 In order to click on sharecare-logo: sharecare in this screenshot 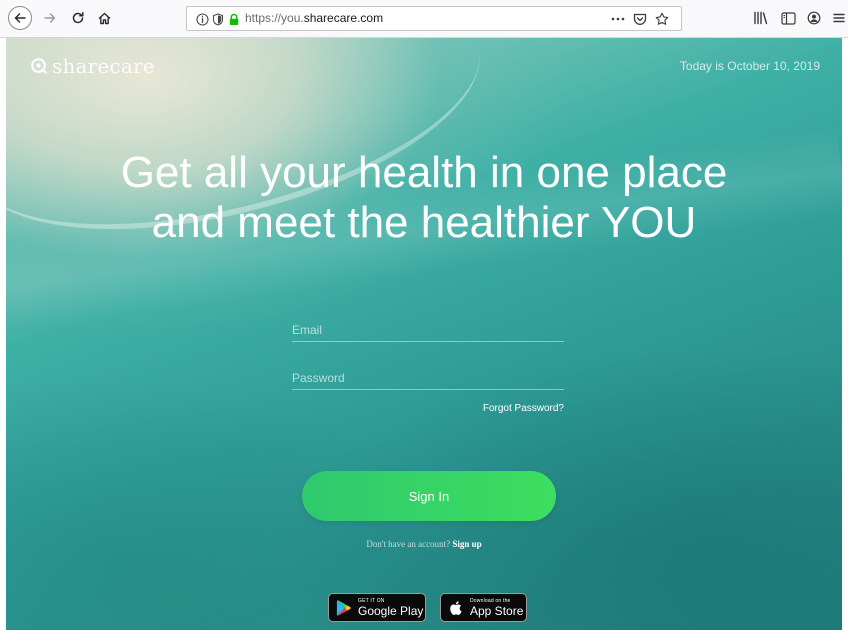, I will do `click(92, 66)`.